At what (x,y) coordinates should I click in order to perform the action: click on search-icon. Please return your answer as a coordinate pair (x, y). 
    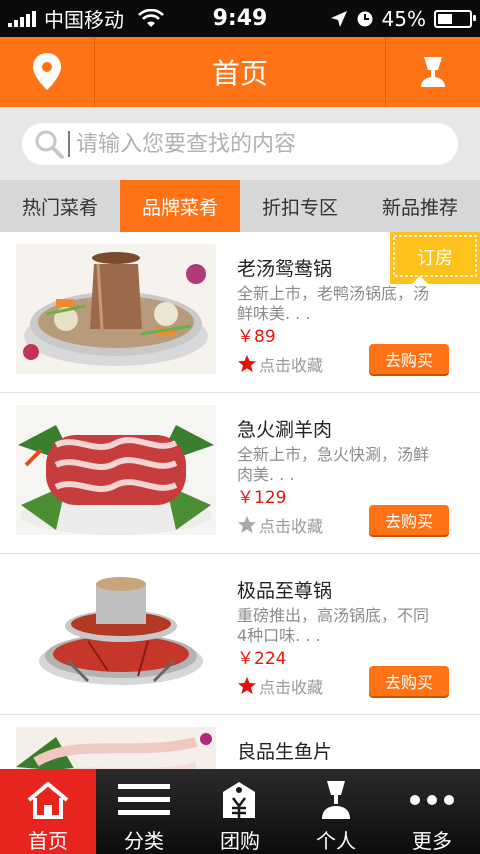
    Looking at the image, I should click on (49, 144).